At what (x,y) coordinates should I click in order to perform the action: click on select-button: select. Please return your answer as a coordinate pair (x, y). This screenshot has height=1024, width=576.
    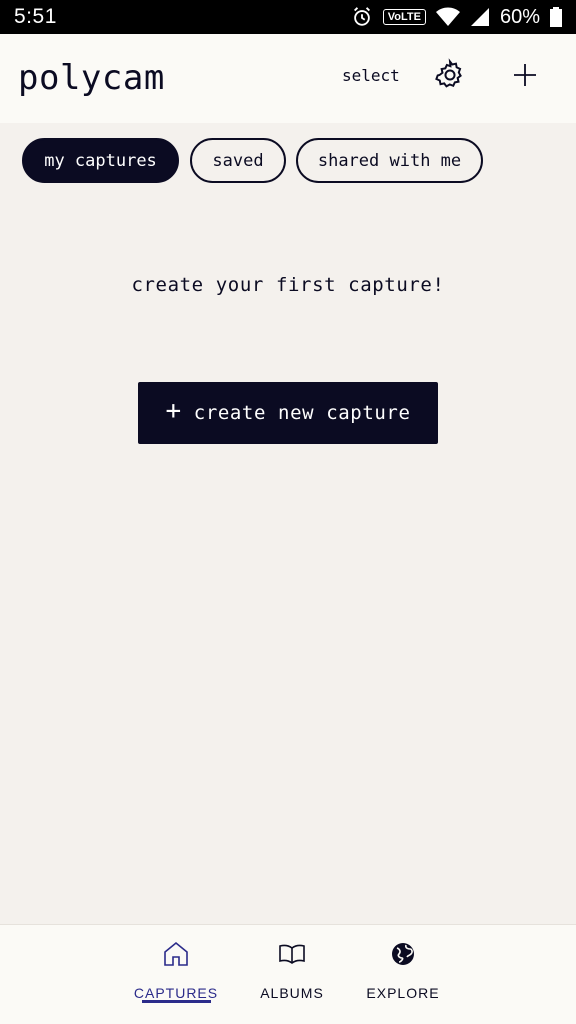
    Looking at the image, I should click on (371, 75).